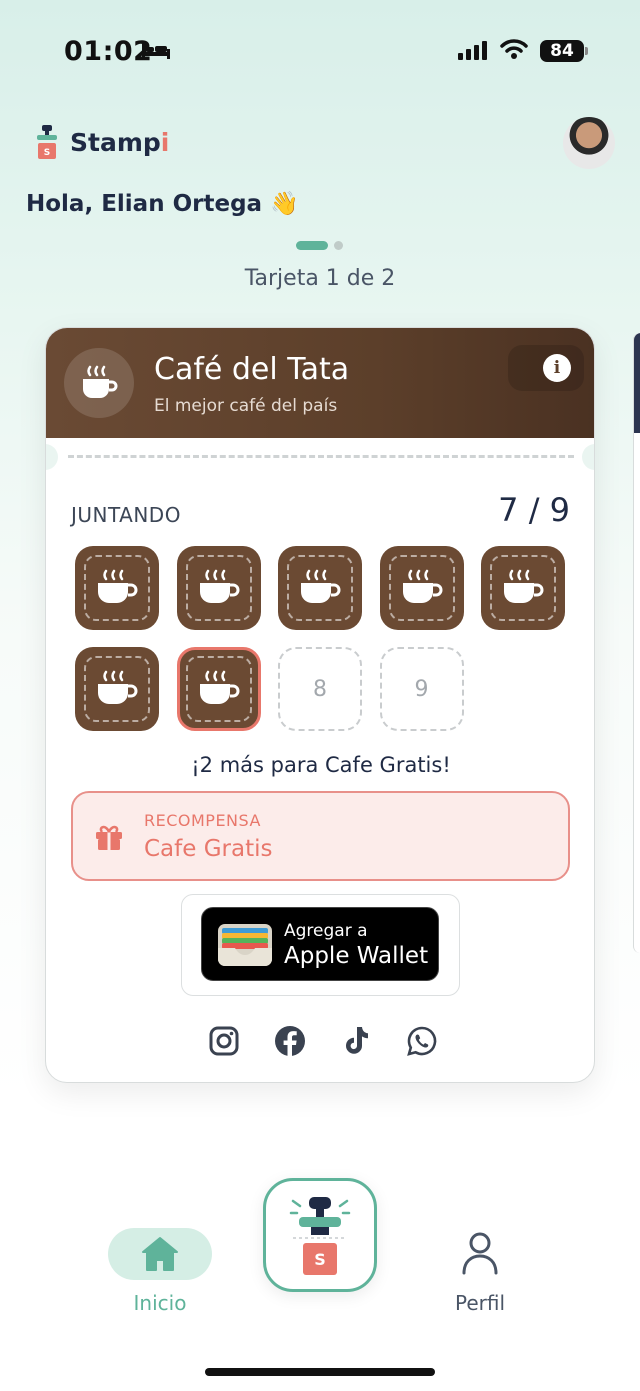 This screenshot has width=640, height=1391. What do you see at coordinates (126, 515) in the screenshot?
I see `collecting-label: JUNTANDO` at bounding box center [126, 515].